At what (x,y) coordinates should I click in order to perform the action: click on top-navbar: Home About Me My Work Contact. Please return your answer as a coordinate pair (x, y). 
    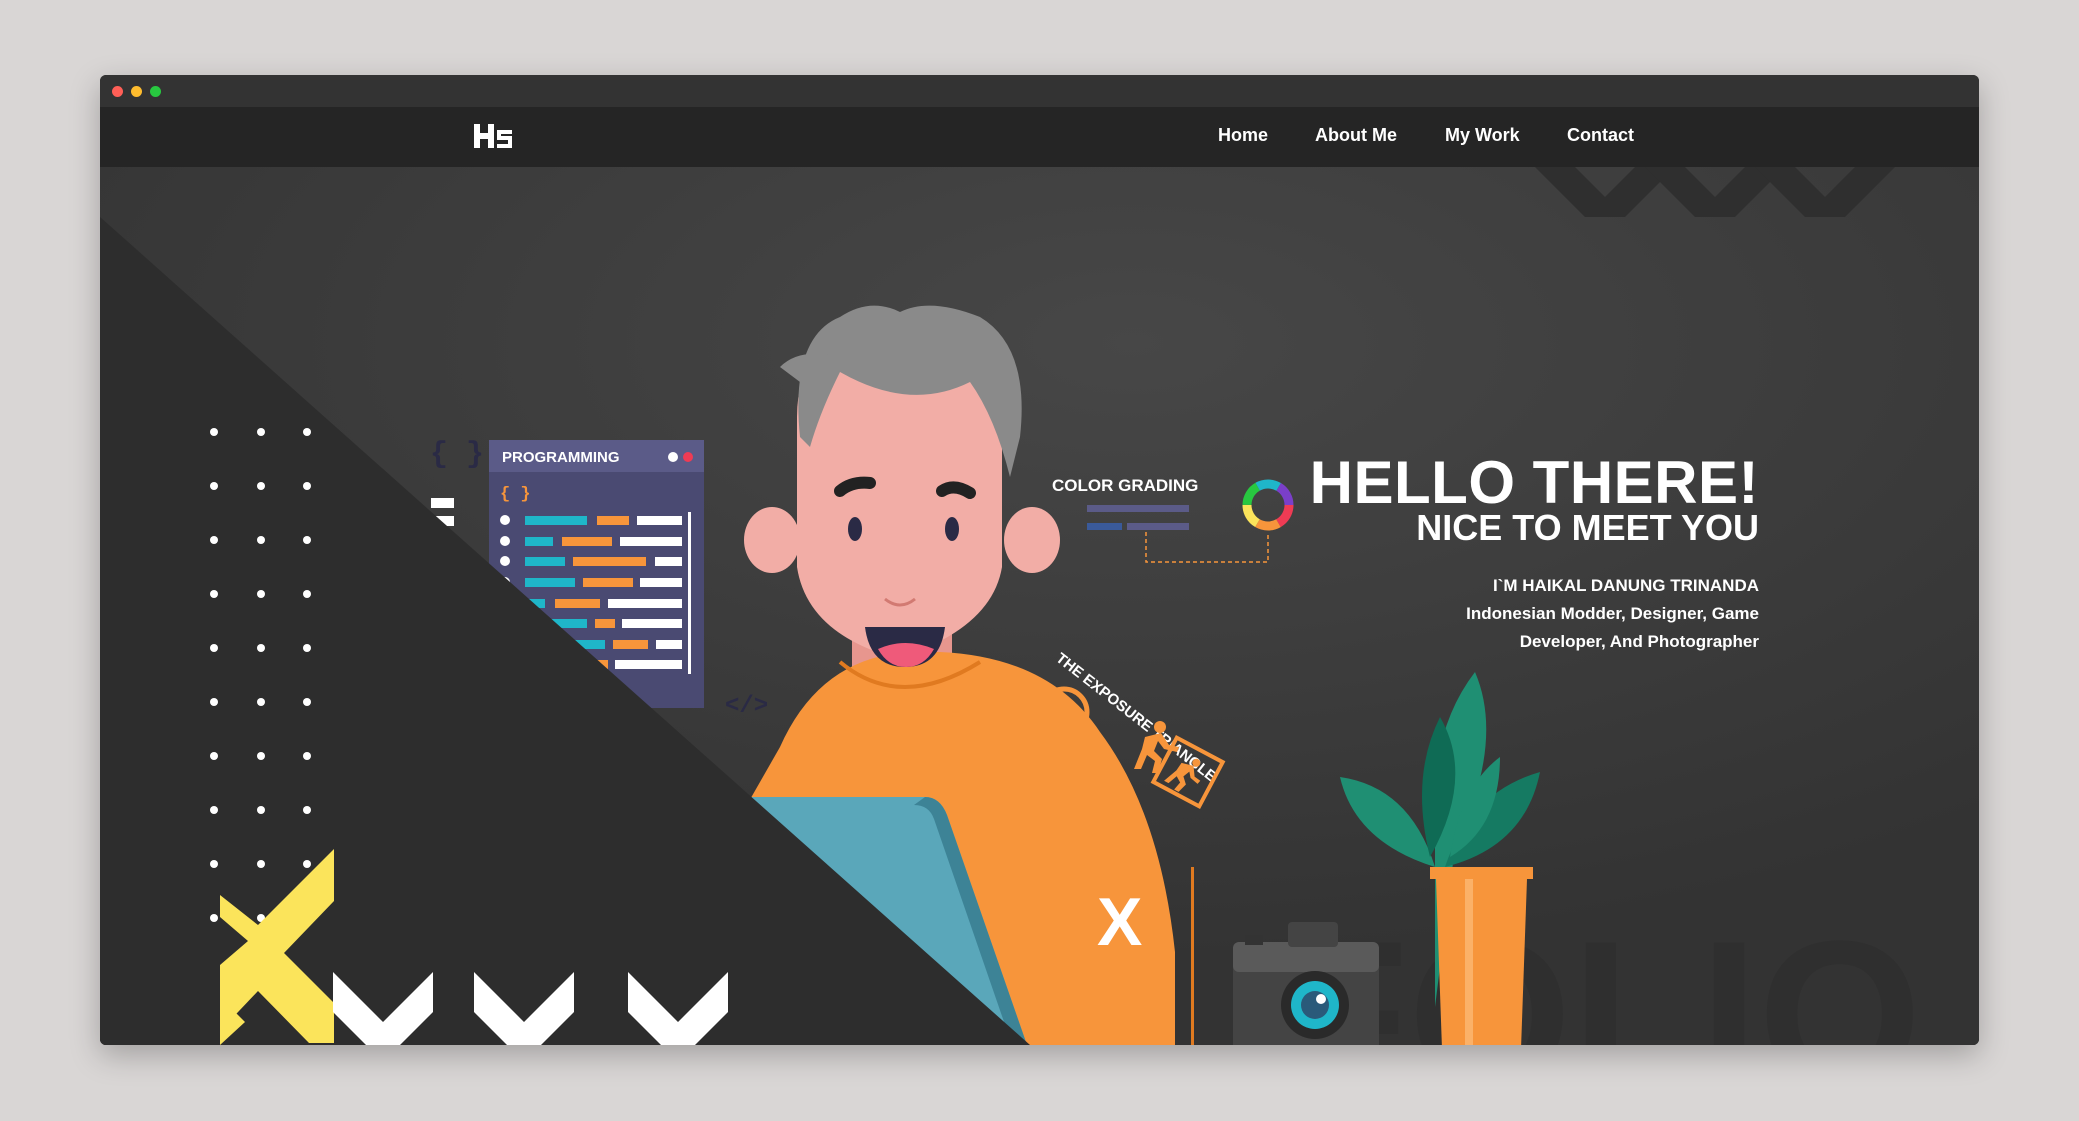
    Looking at the image, I should click on (1039, 137).